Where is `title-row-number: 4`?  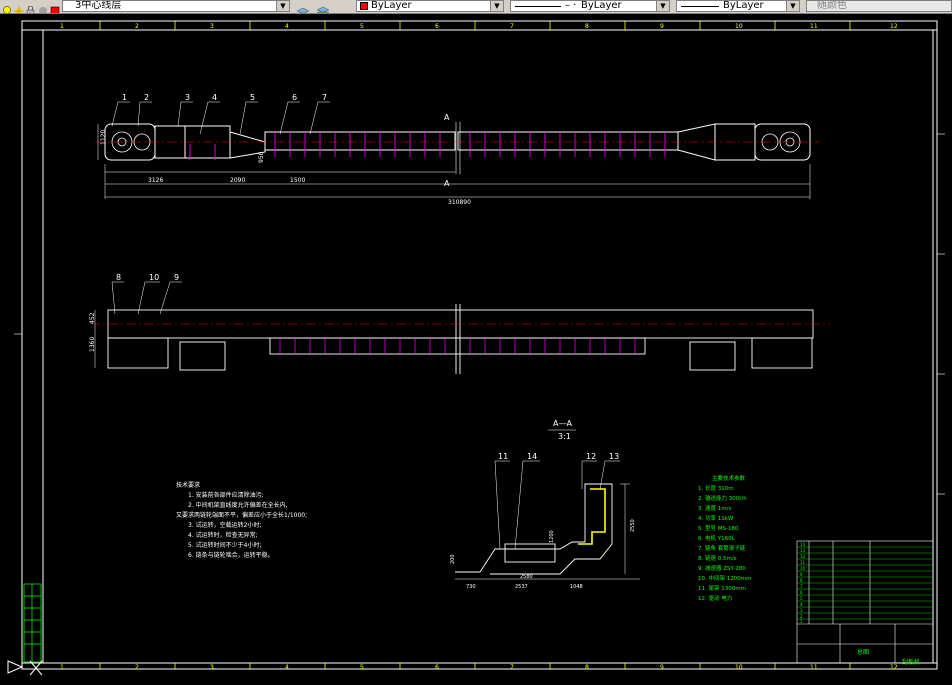 title-row-number: 4 is located at coordinates (801, 604).